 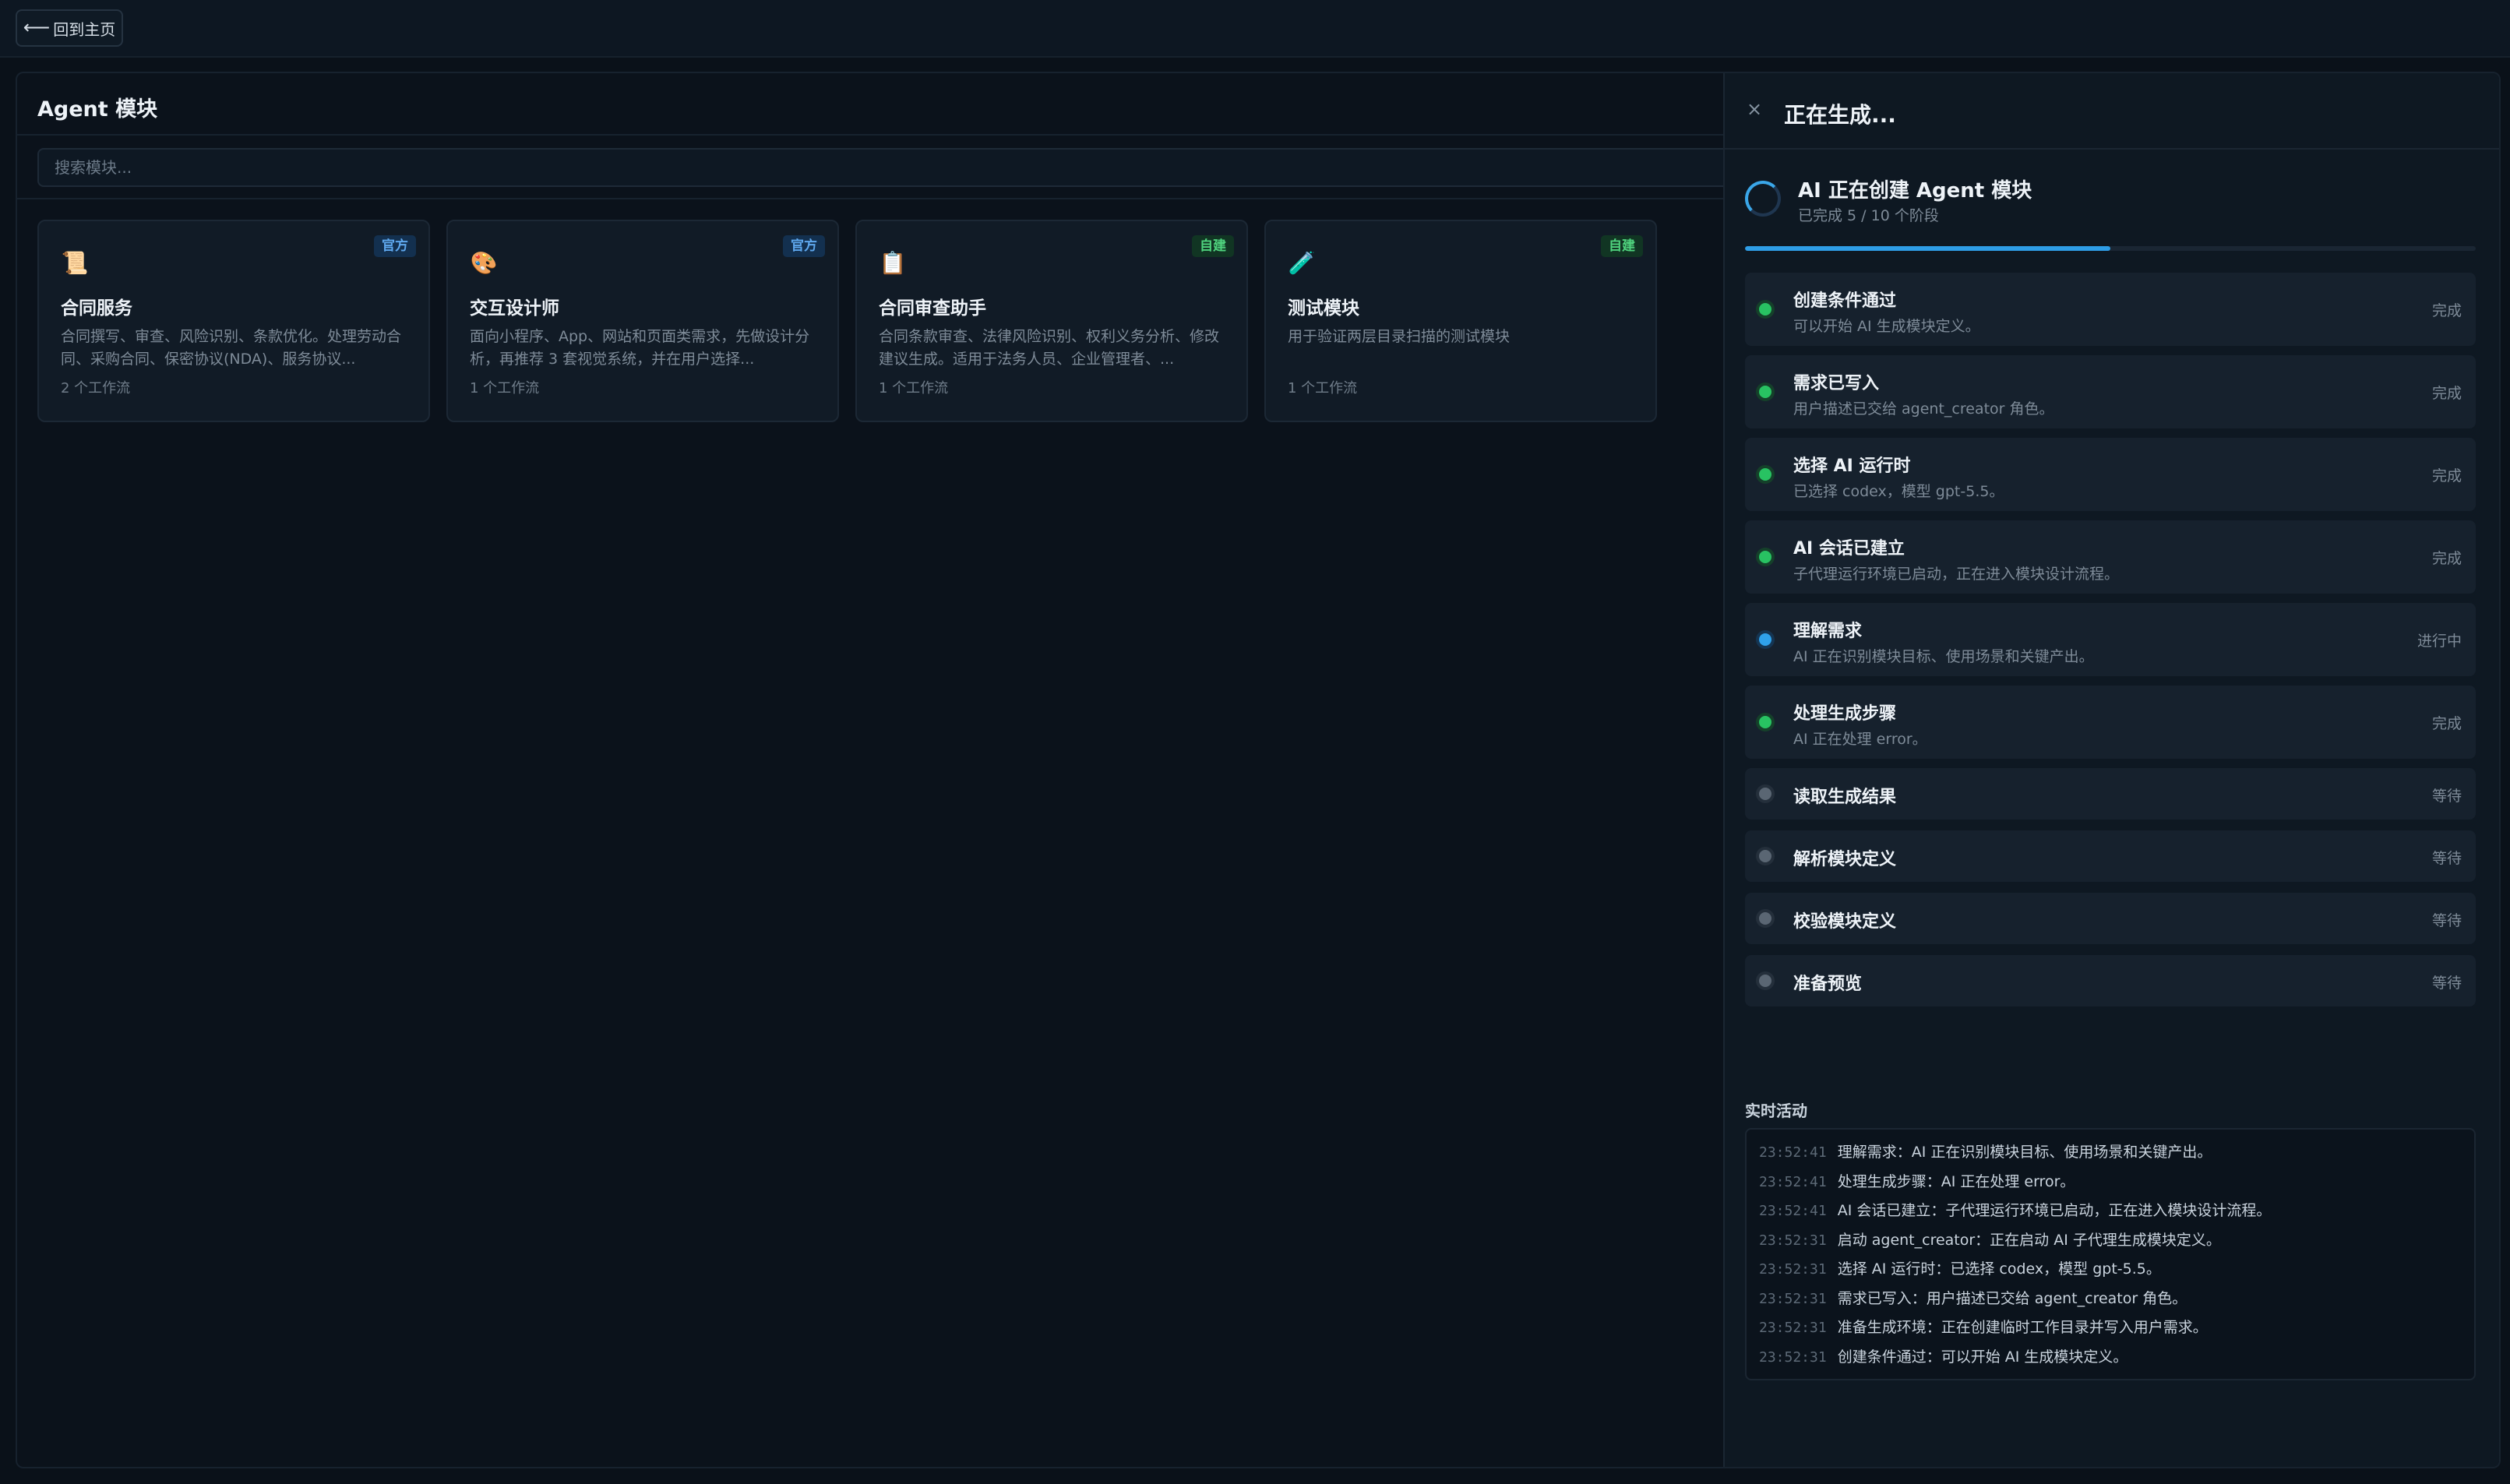 I want to click on top-bar: ⟵ 回到主页, so click(x=1255, y=29).